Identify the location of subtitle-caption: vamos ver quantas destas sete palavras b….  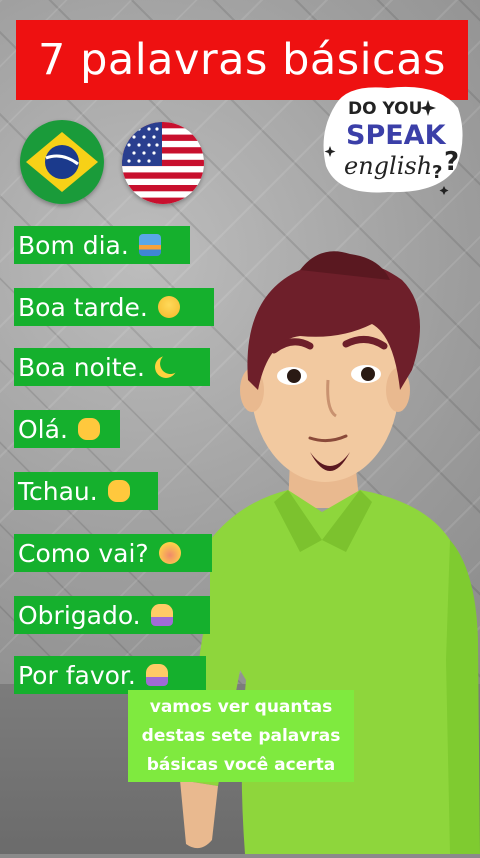
(241, 736).